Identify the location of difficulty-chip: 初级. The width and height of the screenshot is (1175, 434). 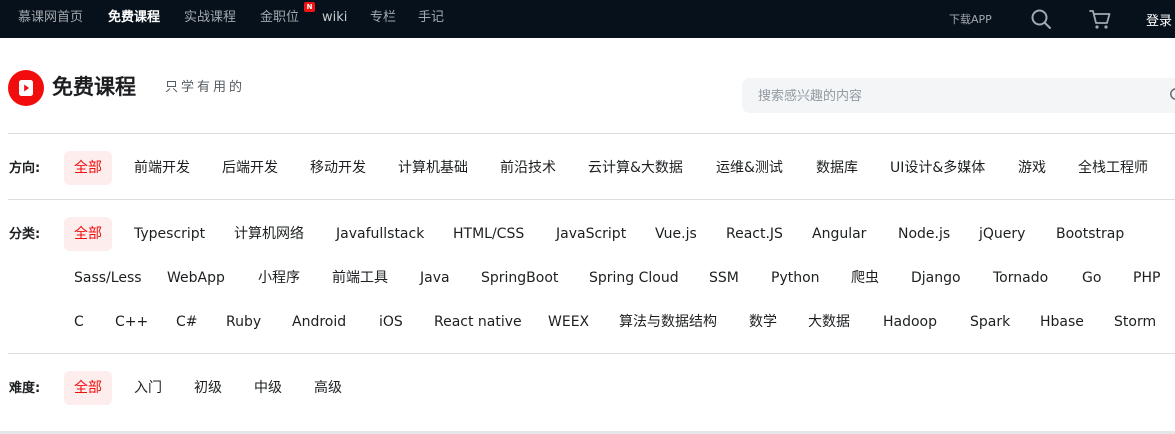
(208, 388).